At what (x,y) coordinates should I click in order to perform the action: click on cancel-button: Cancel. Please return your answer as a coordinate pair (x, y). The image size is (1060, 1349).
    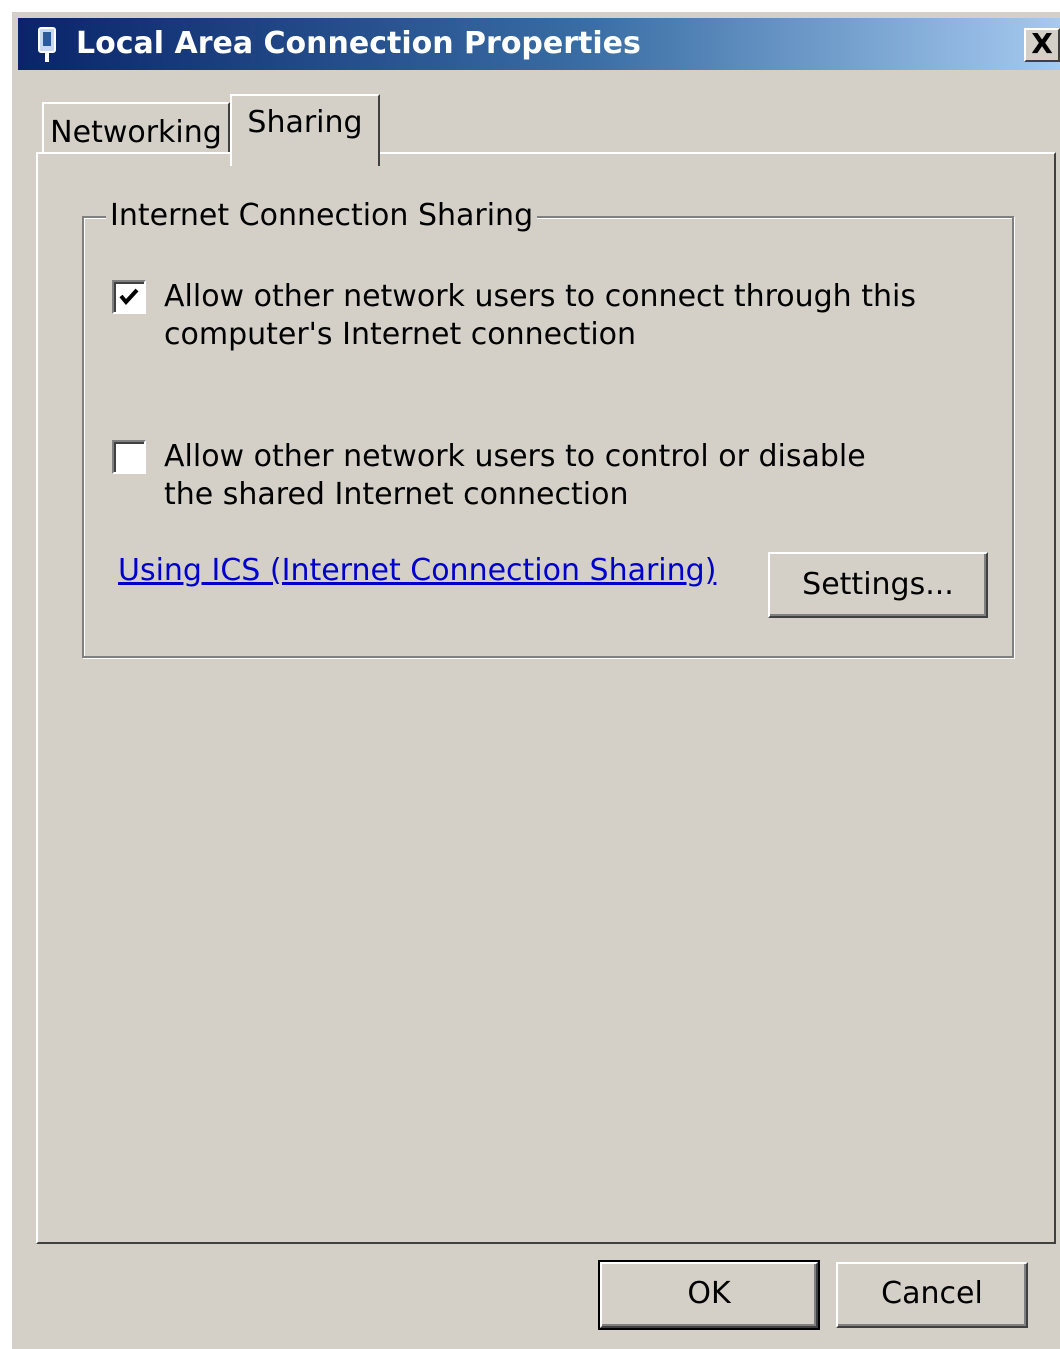
    Looking at the image, I should click on (932, 1295).